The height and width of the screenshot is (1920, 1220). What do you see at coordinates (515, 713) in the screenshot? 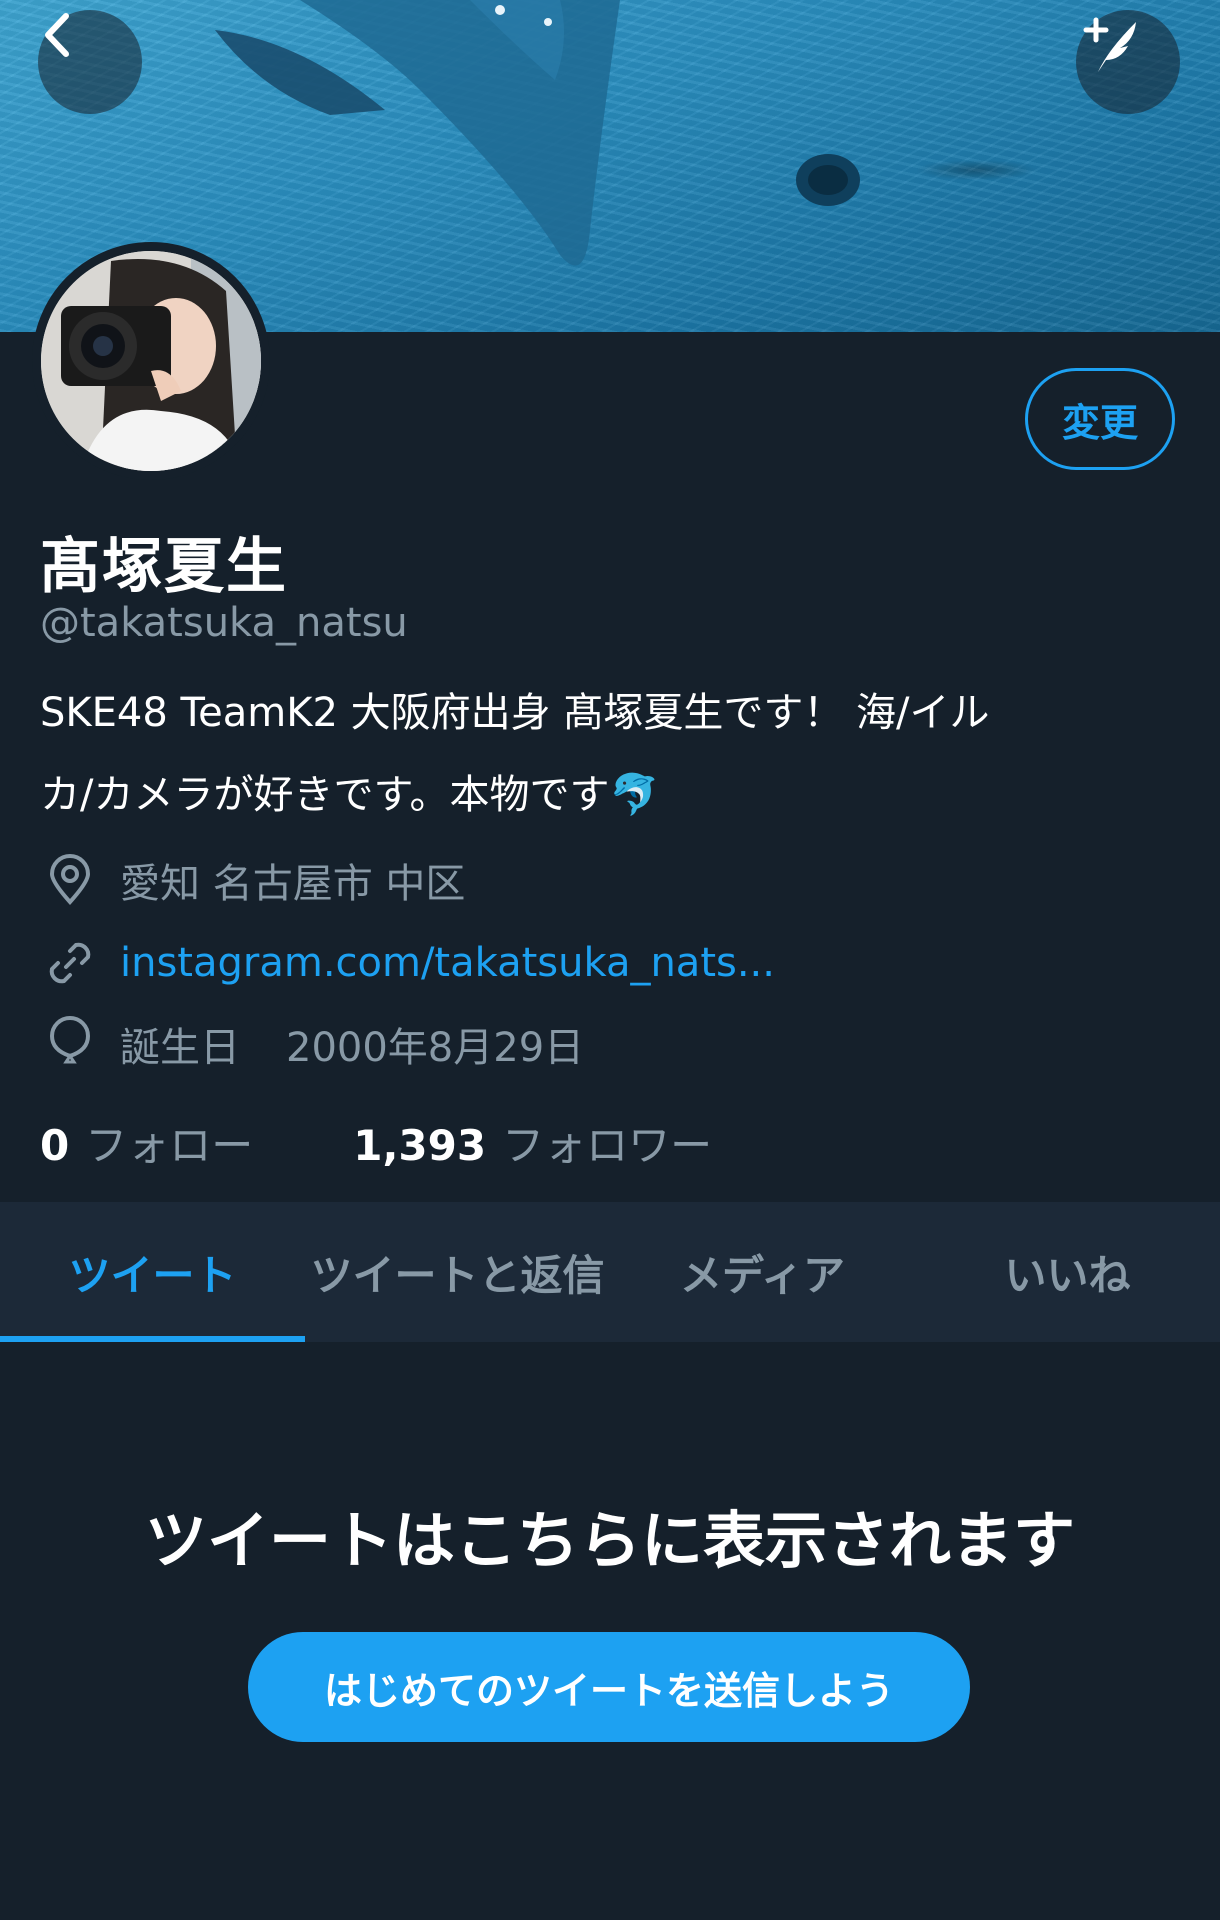
I see `bio-line: SKE48 TeamK2 大阪府出身 髙塚夏生です！ 海/イル` at bounding box center [515, 713].